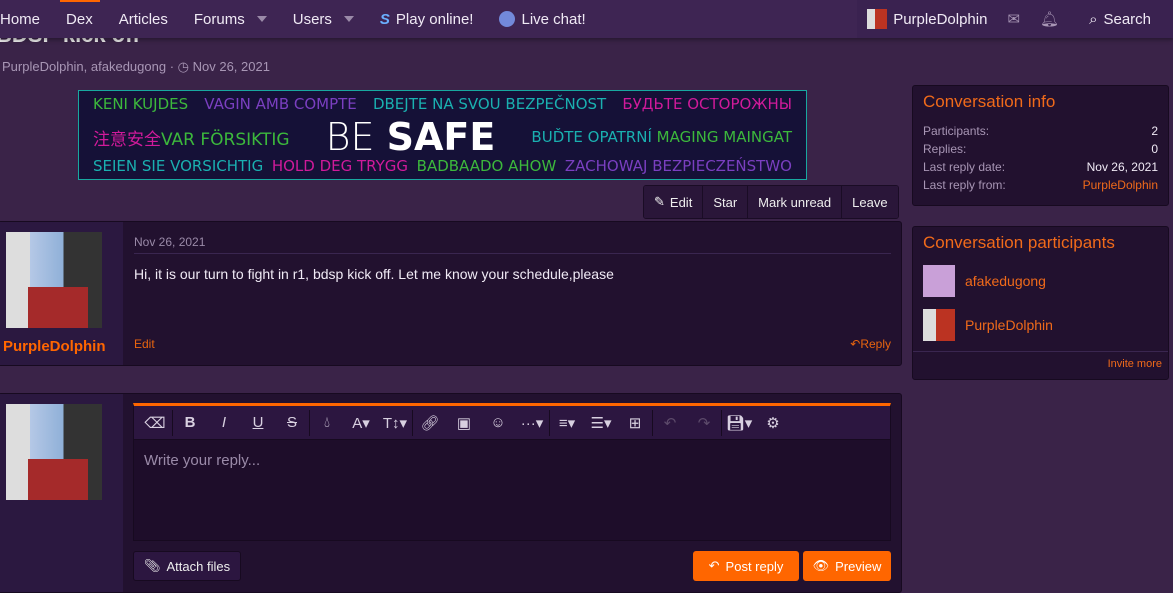  What do you see at coordinates (739, 423) in the screenshot?
I see `drafts-icon: 💾︎▾` at bounding box center [739, 423].